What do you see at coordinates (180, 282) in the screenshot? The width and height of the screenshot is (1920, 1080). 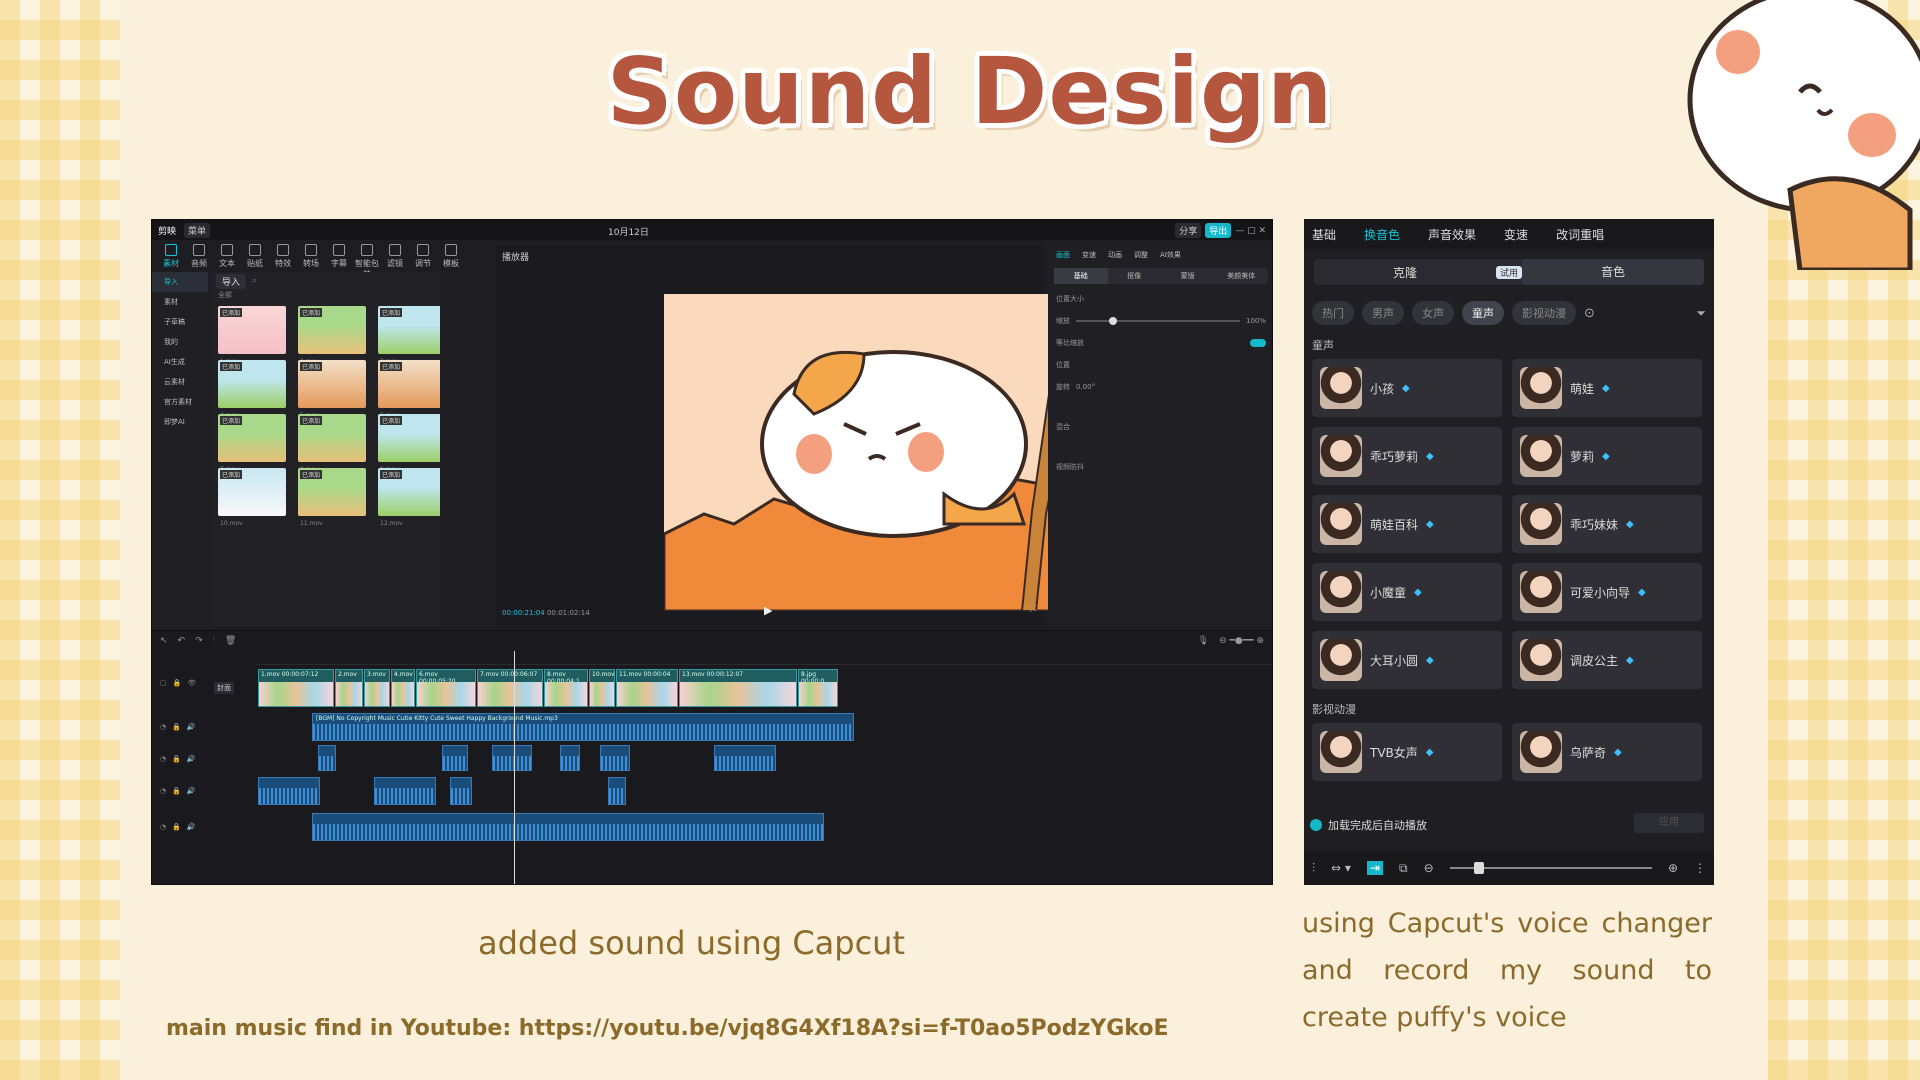 I see `sidebar-item-import: 导入` at bounding box center [180, 282].